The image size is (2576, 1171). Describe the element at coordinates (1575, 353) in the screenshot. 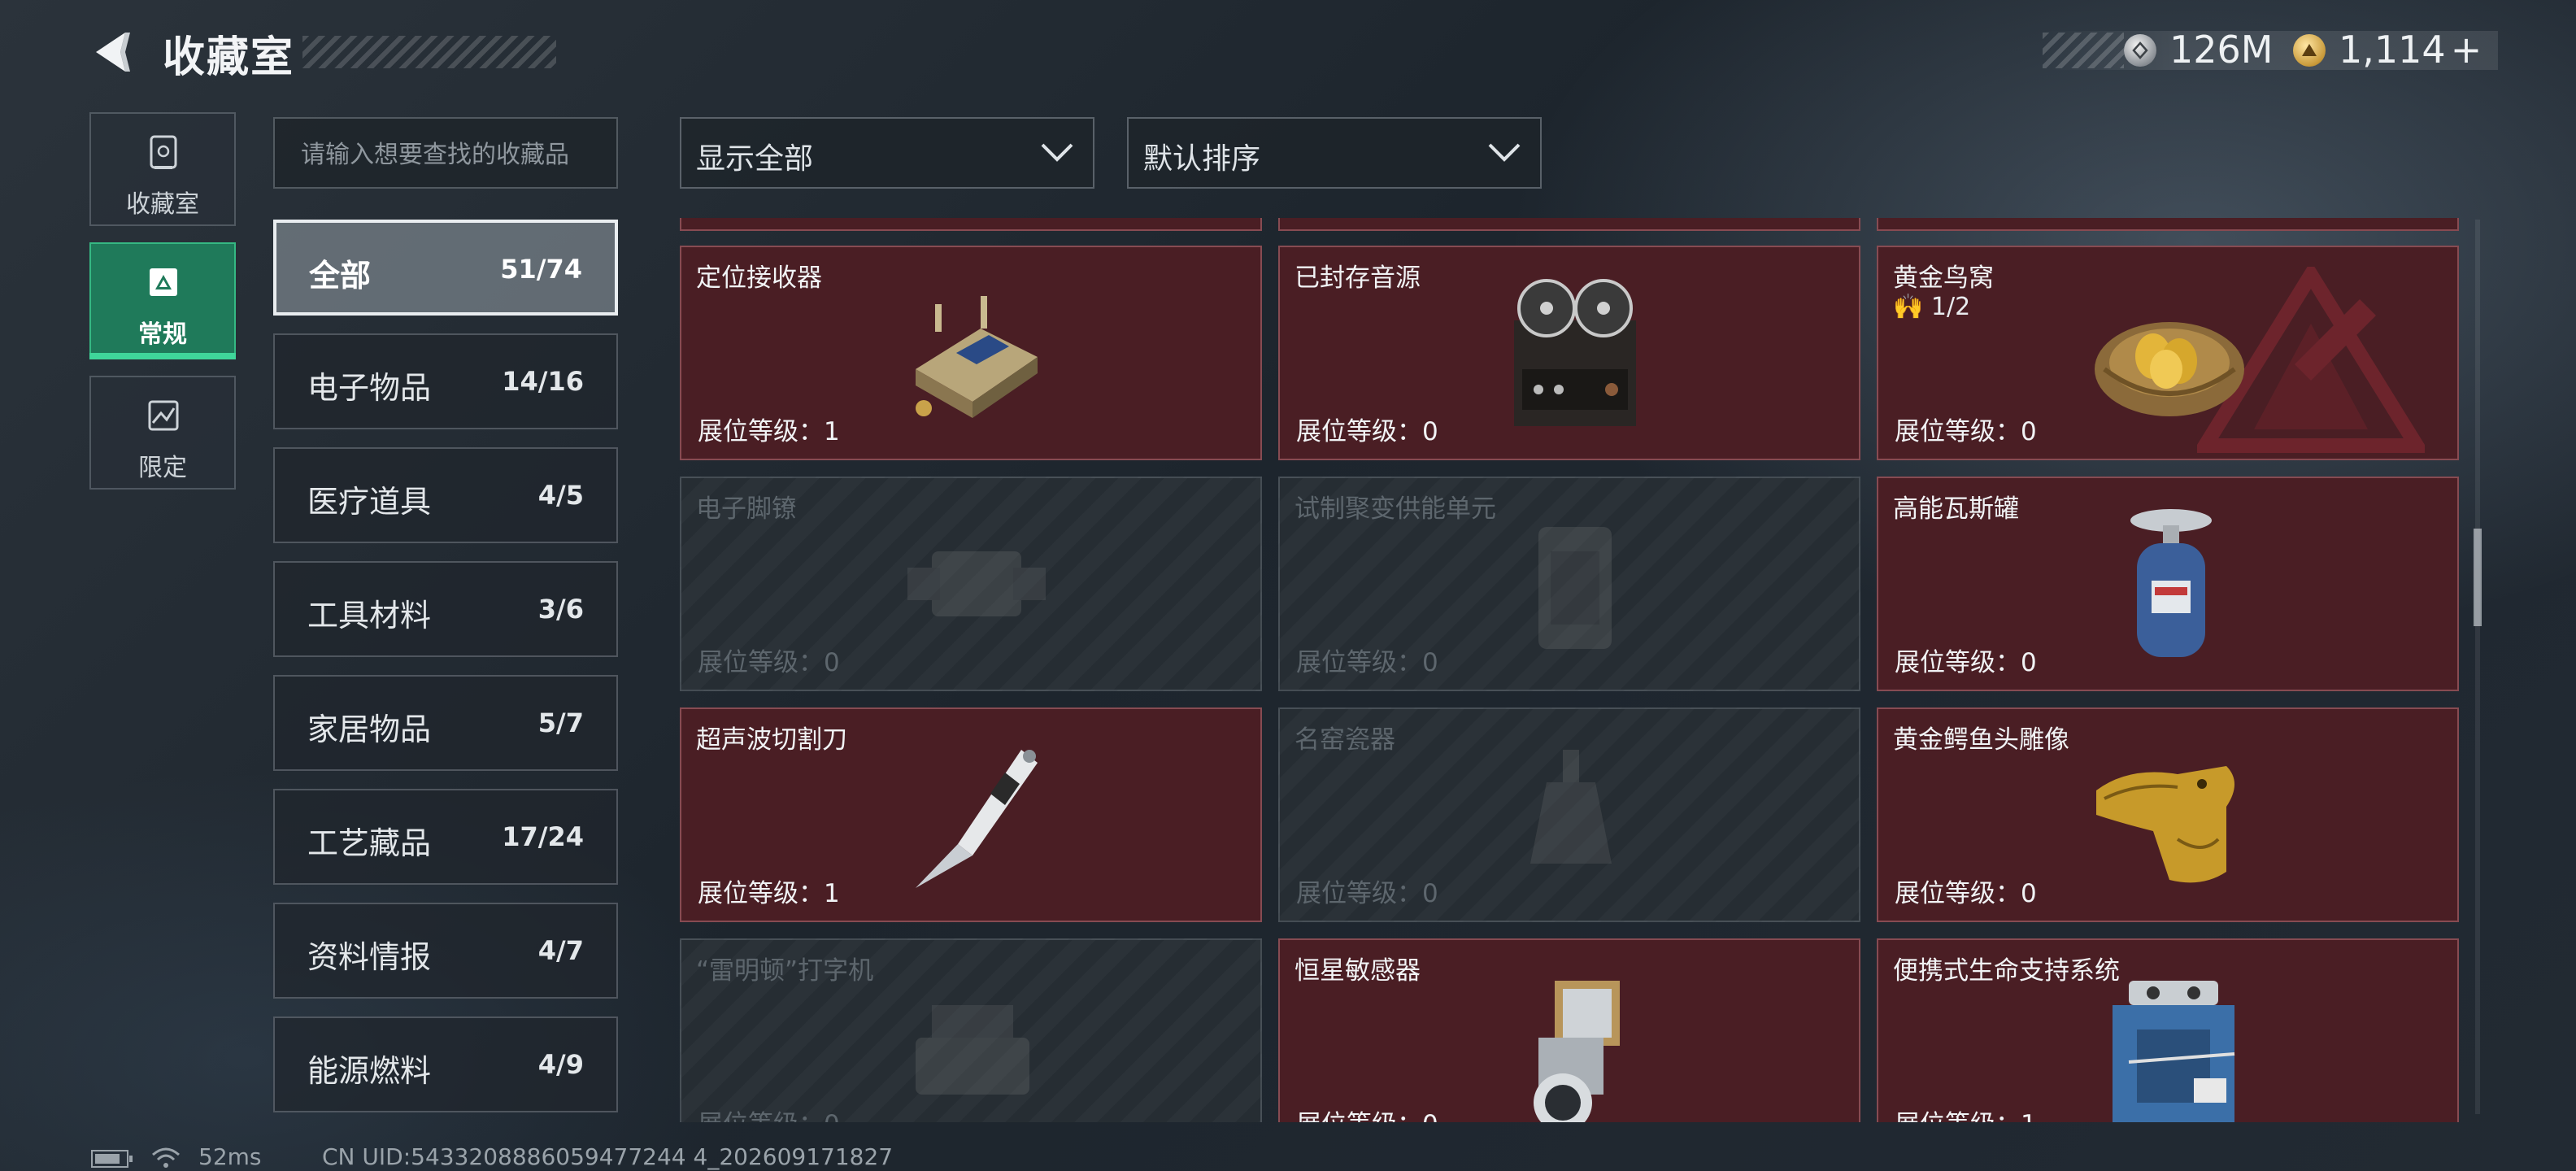

I see `tape-recorder-icon` at that location.